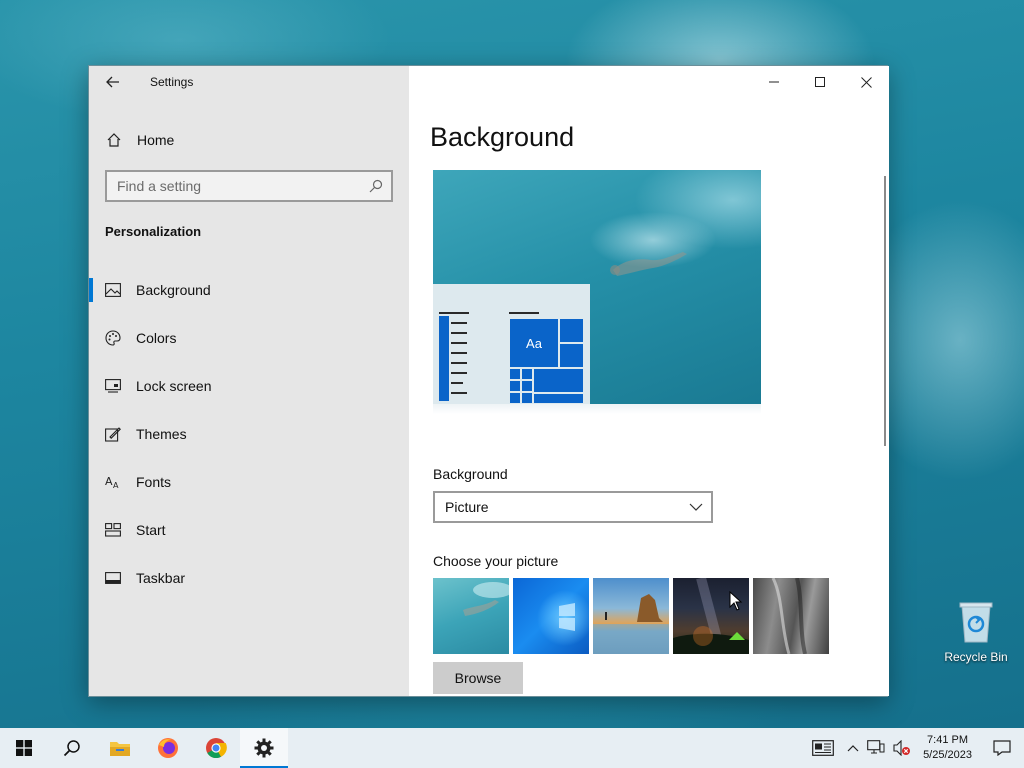  What do you see at coordinates (534, 343) in the screenshot?
I see `preview-tile-aa: Aa` at bounding box center [534, 343].